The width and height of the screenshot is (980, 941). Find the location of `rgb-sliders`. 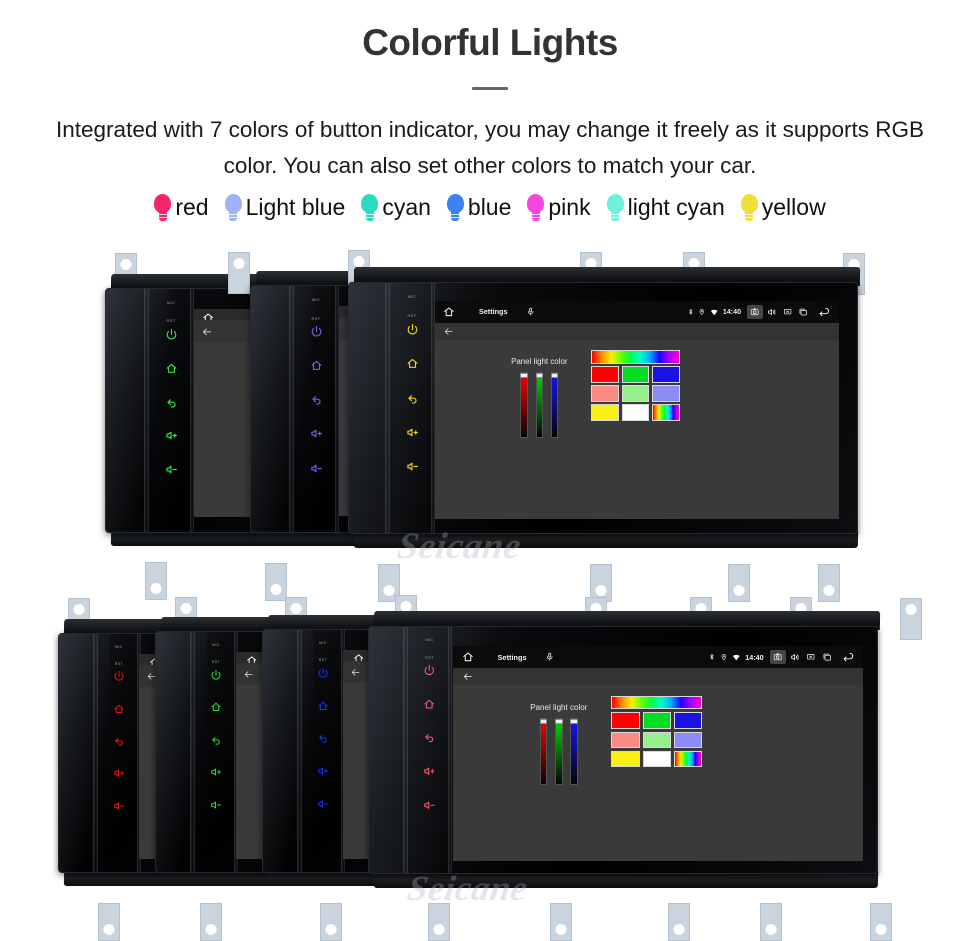

rgb-sliders is located at coordinates (539, 405).